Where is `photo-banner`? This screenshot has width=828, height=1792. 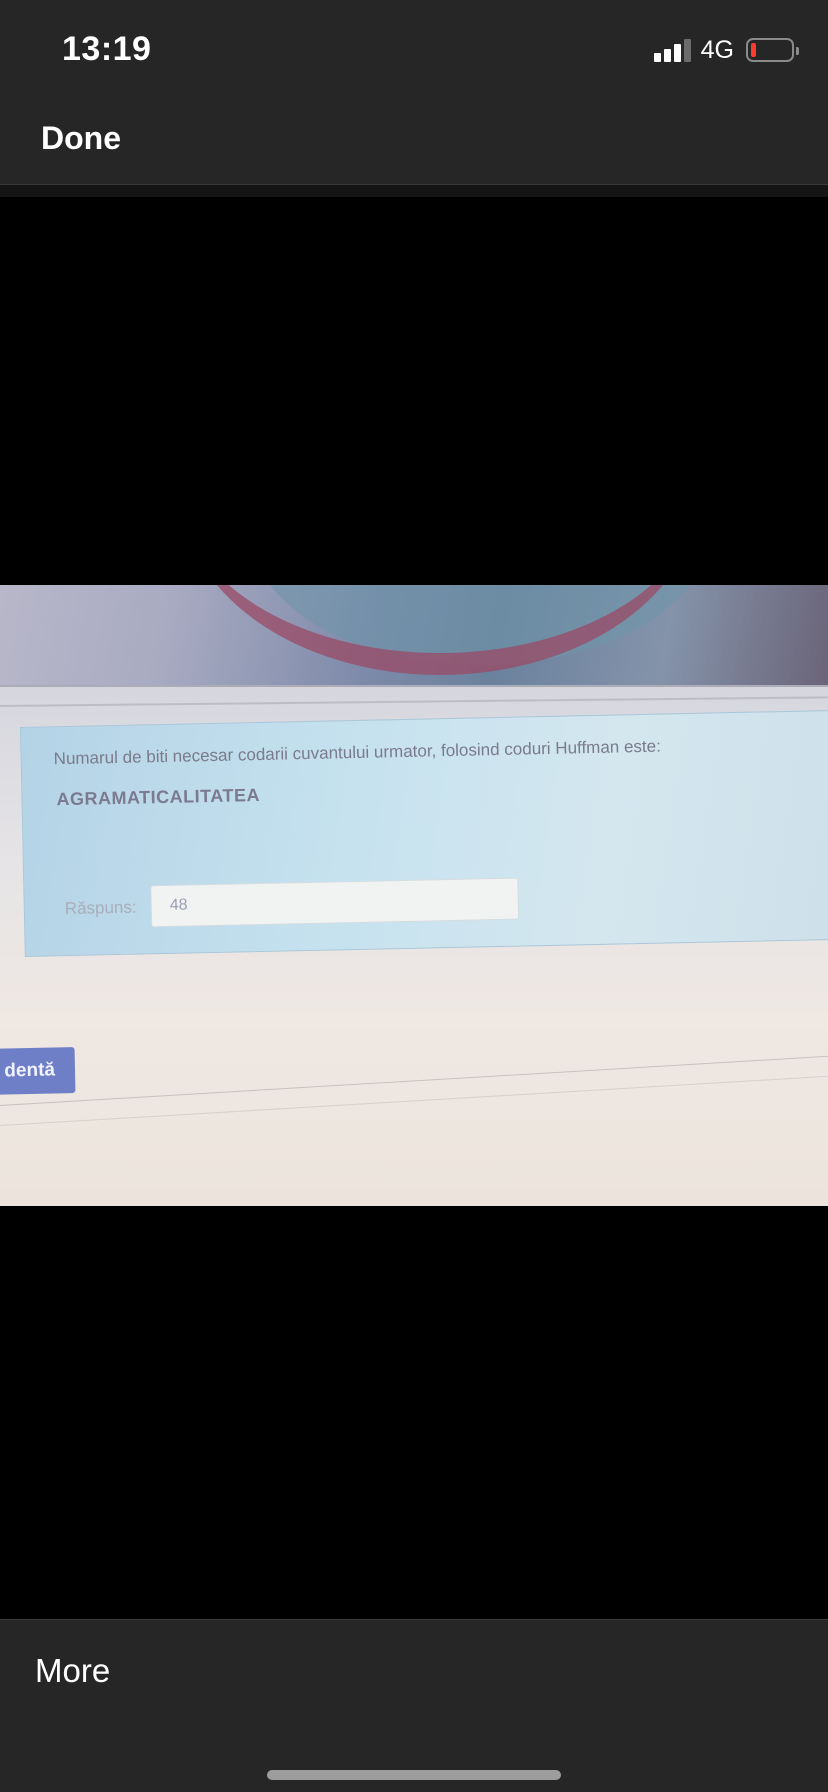
photo-banner is located at coordinates (414, 635).